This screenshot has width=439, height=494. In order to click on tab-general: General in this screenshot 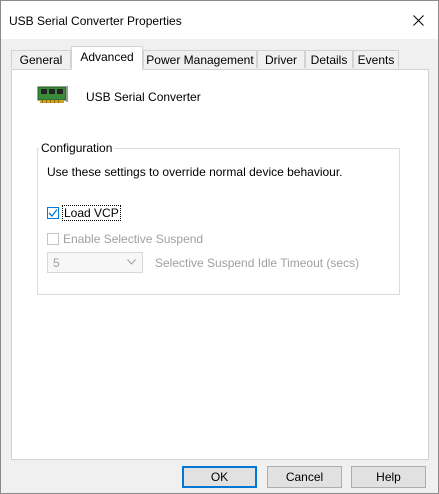, I will do `click(41, 59)`.